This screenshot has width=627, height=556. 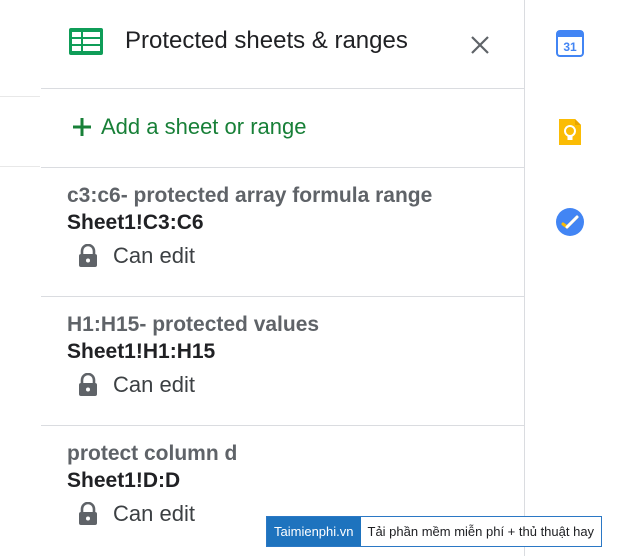 I want to click on calendar-icon: 31, so click(x=570, y=43).